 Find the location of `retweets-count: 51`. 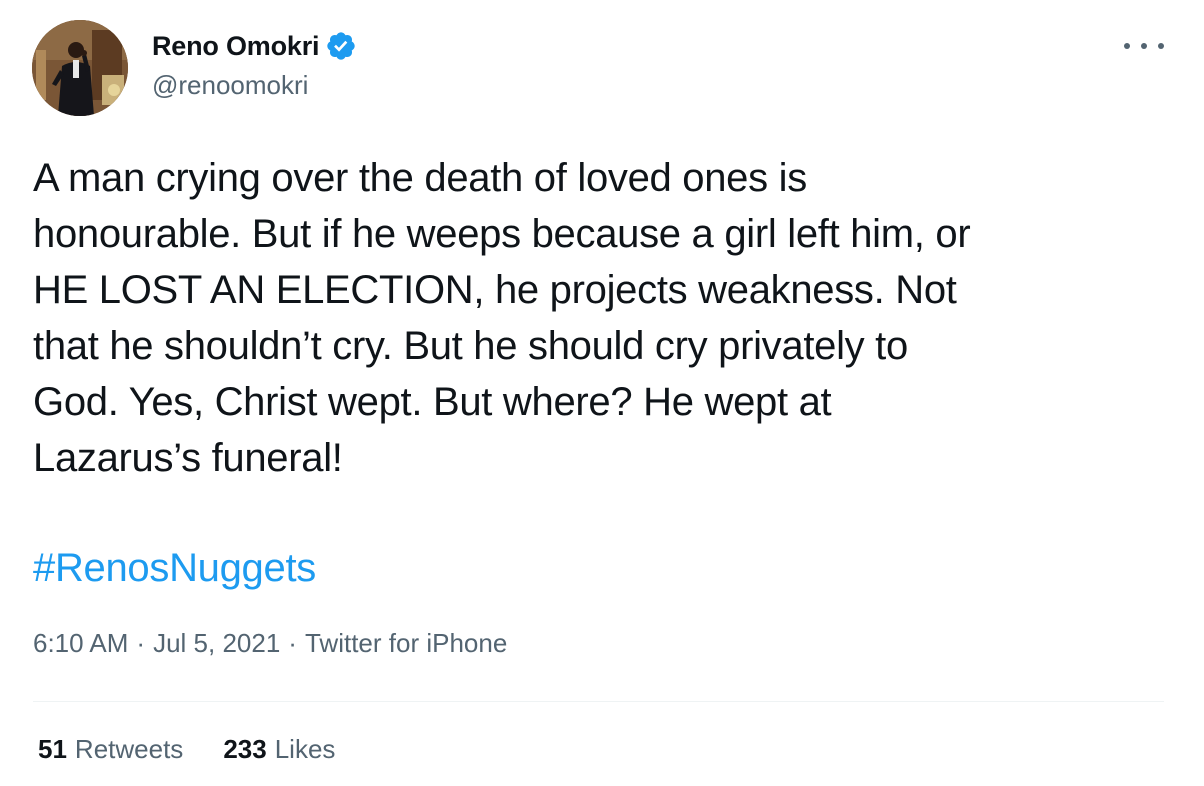

retweets-count: 51 is located at coordinates (52, 749).